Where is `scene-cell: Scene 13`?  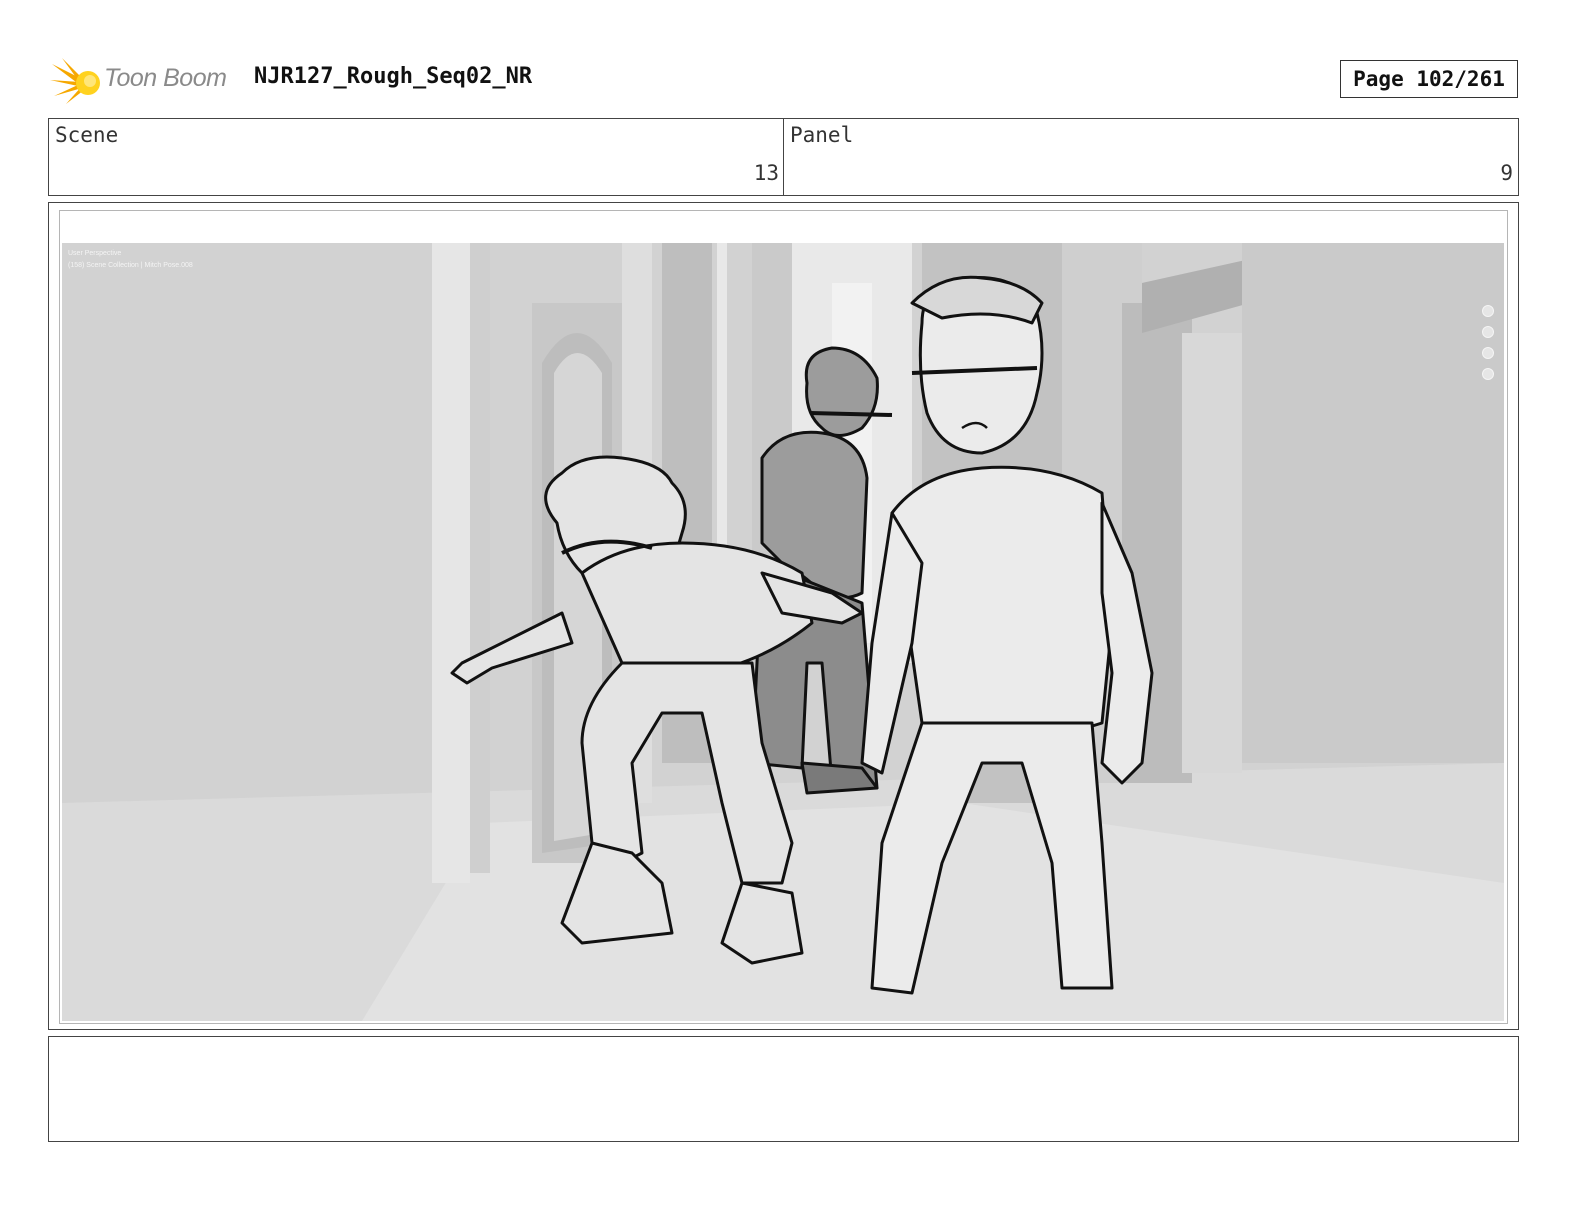 scene-cell: Scene 13 is located at coordinates (416, 157).